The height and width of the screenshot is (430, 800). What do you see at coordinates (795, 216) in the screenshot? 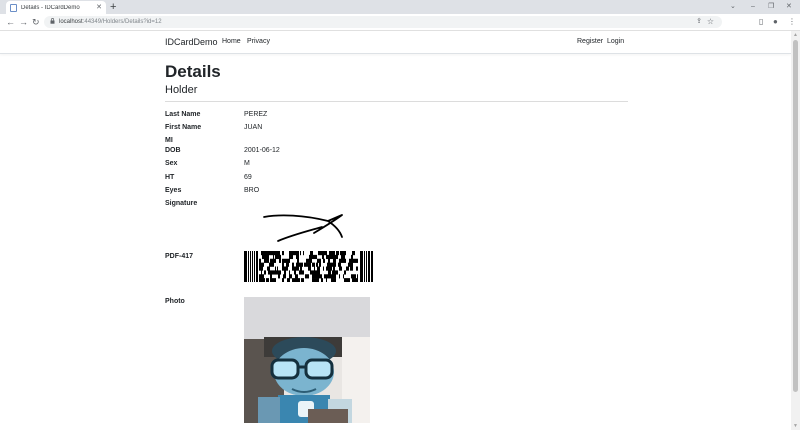
I see `scrollbar-thumb` at bounding box center [795, 216].